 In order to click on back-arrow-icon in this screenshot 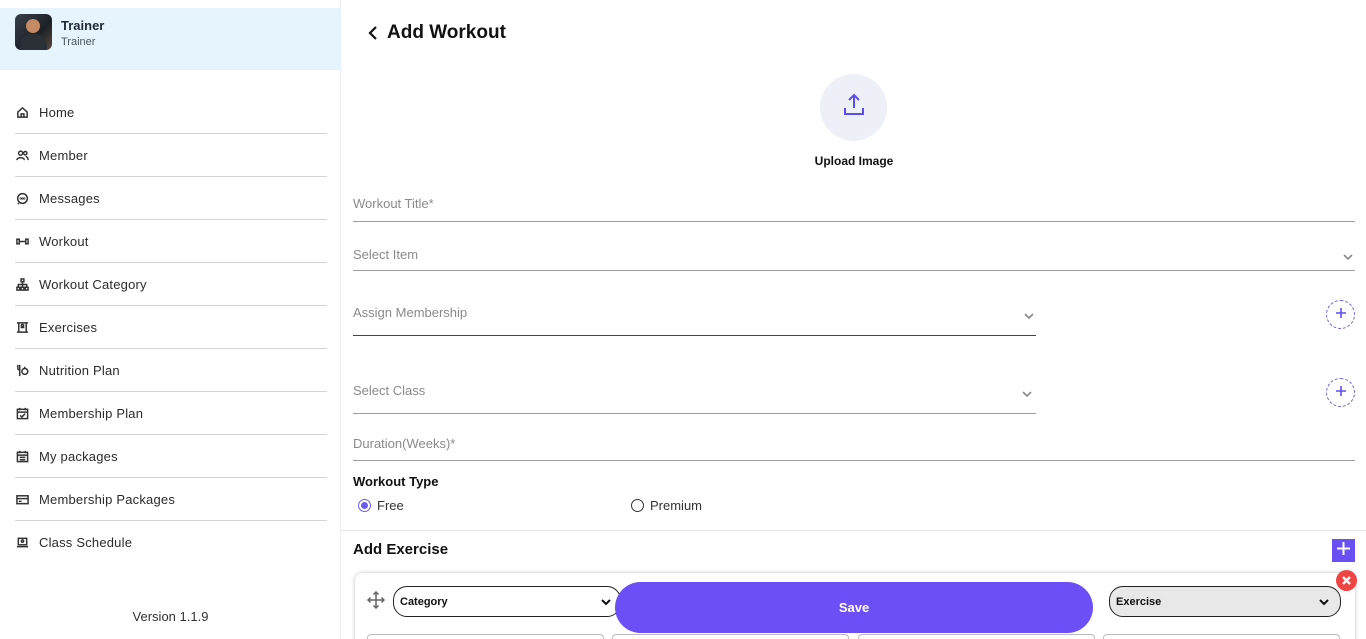, I will do `click(373, 33)`.